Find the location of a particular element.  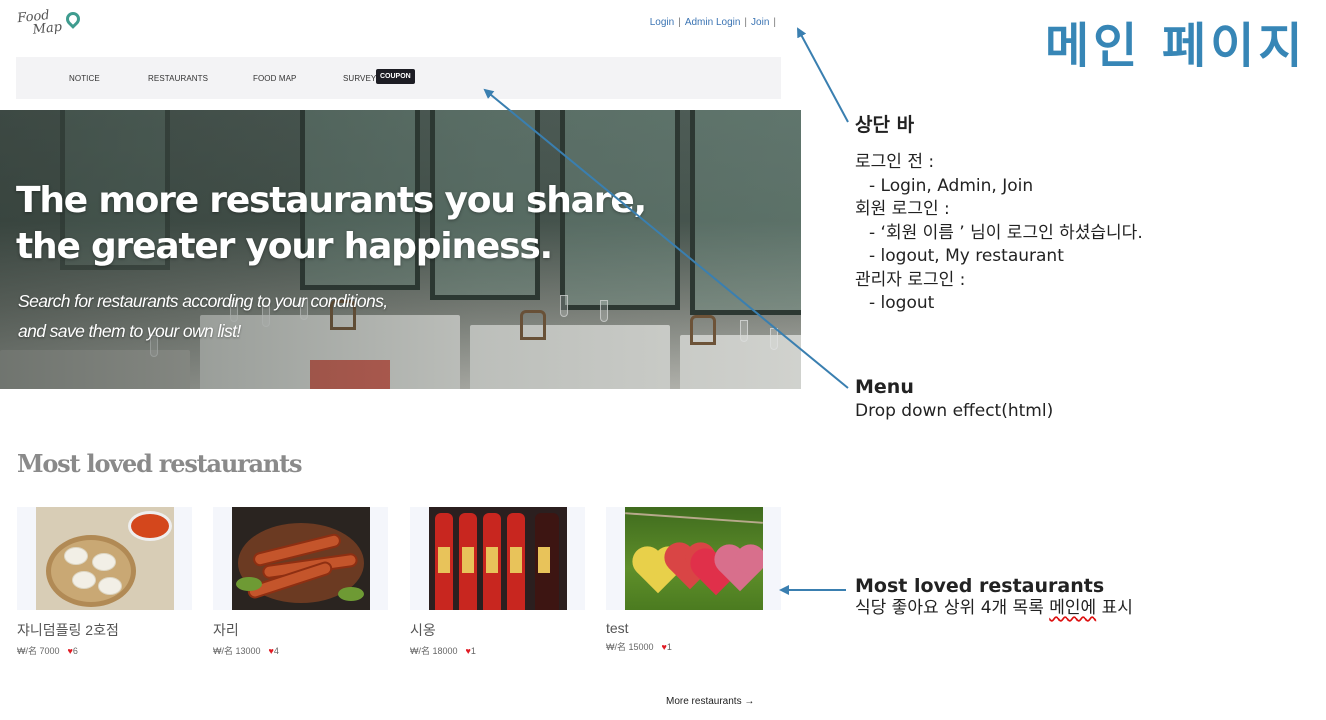

more-restaurants-link: More restaurants → is located at coordinates (710, 701).